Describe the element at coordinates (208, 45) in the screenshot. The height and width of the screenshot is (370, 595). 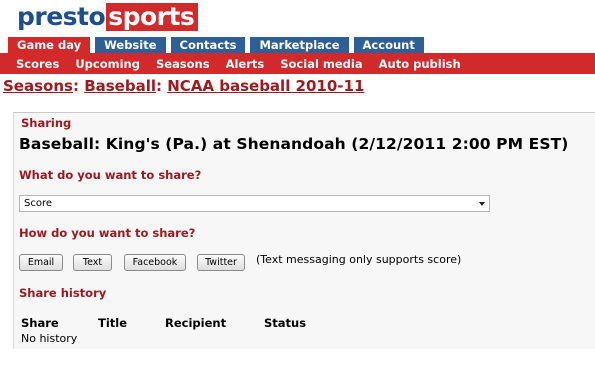
I see `tab-contacts: Contacts` at that location.